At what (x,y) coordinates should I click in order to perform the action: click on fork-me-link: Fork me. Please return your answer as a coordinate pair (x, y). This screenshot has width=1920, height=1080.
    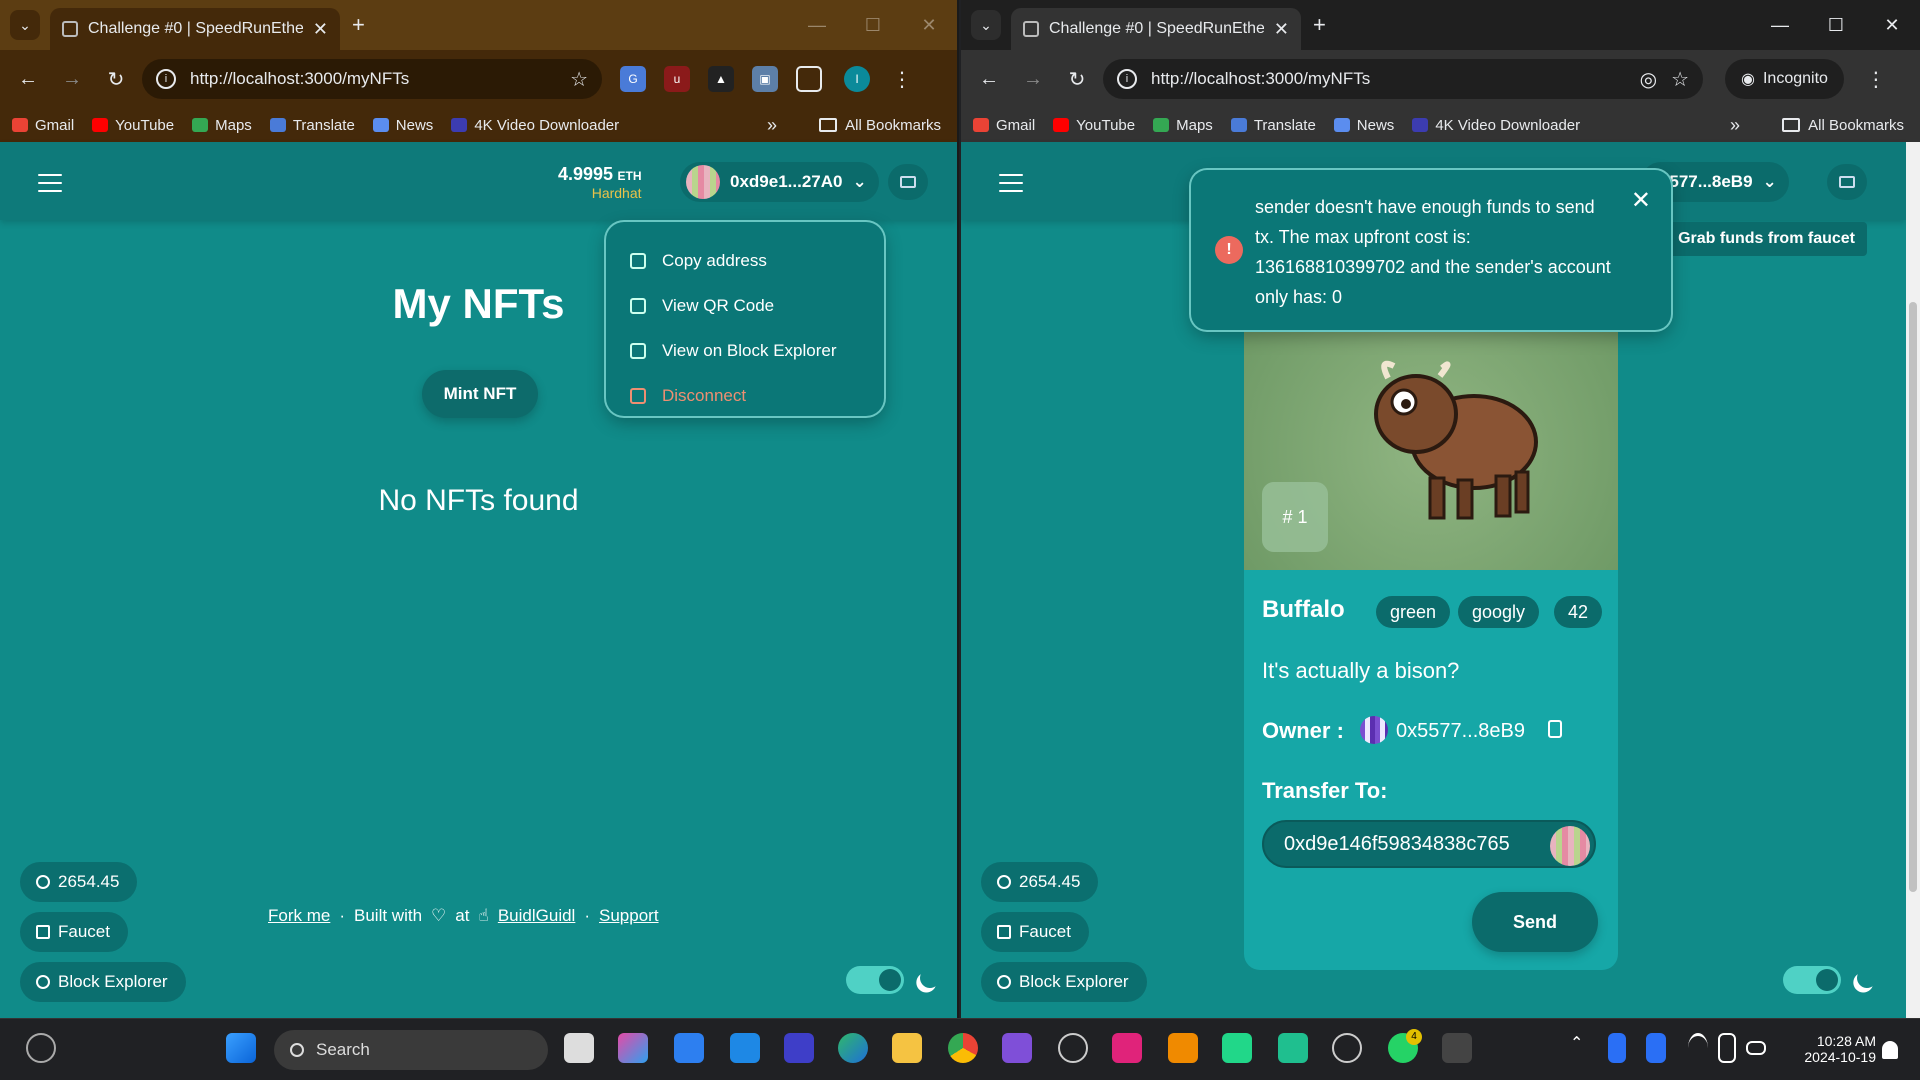
    Looking at the image, I should click on (299, 916).